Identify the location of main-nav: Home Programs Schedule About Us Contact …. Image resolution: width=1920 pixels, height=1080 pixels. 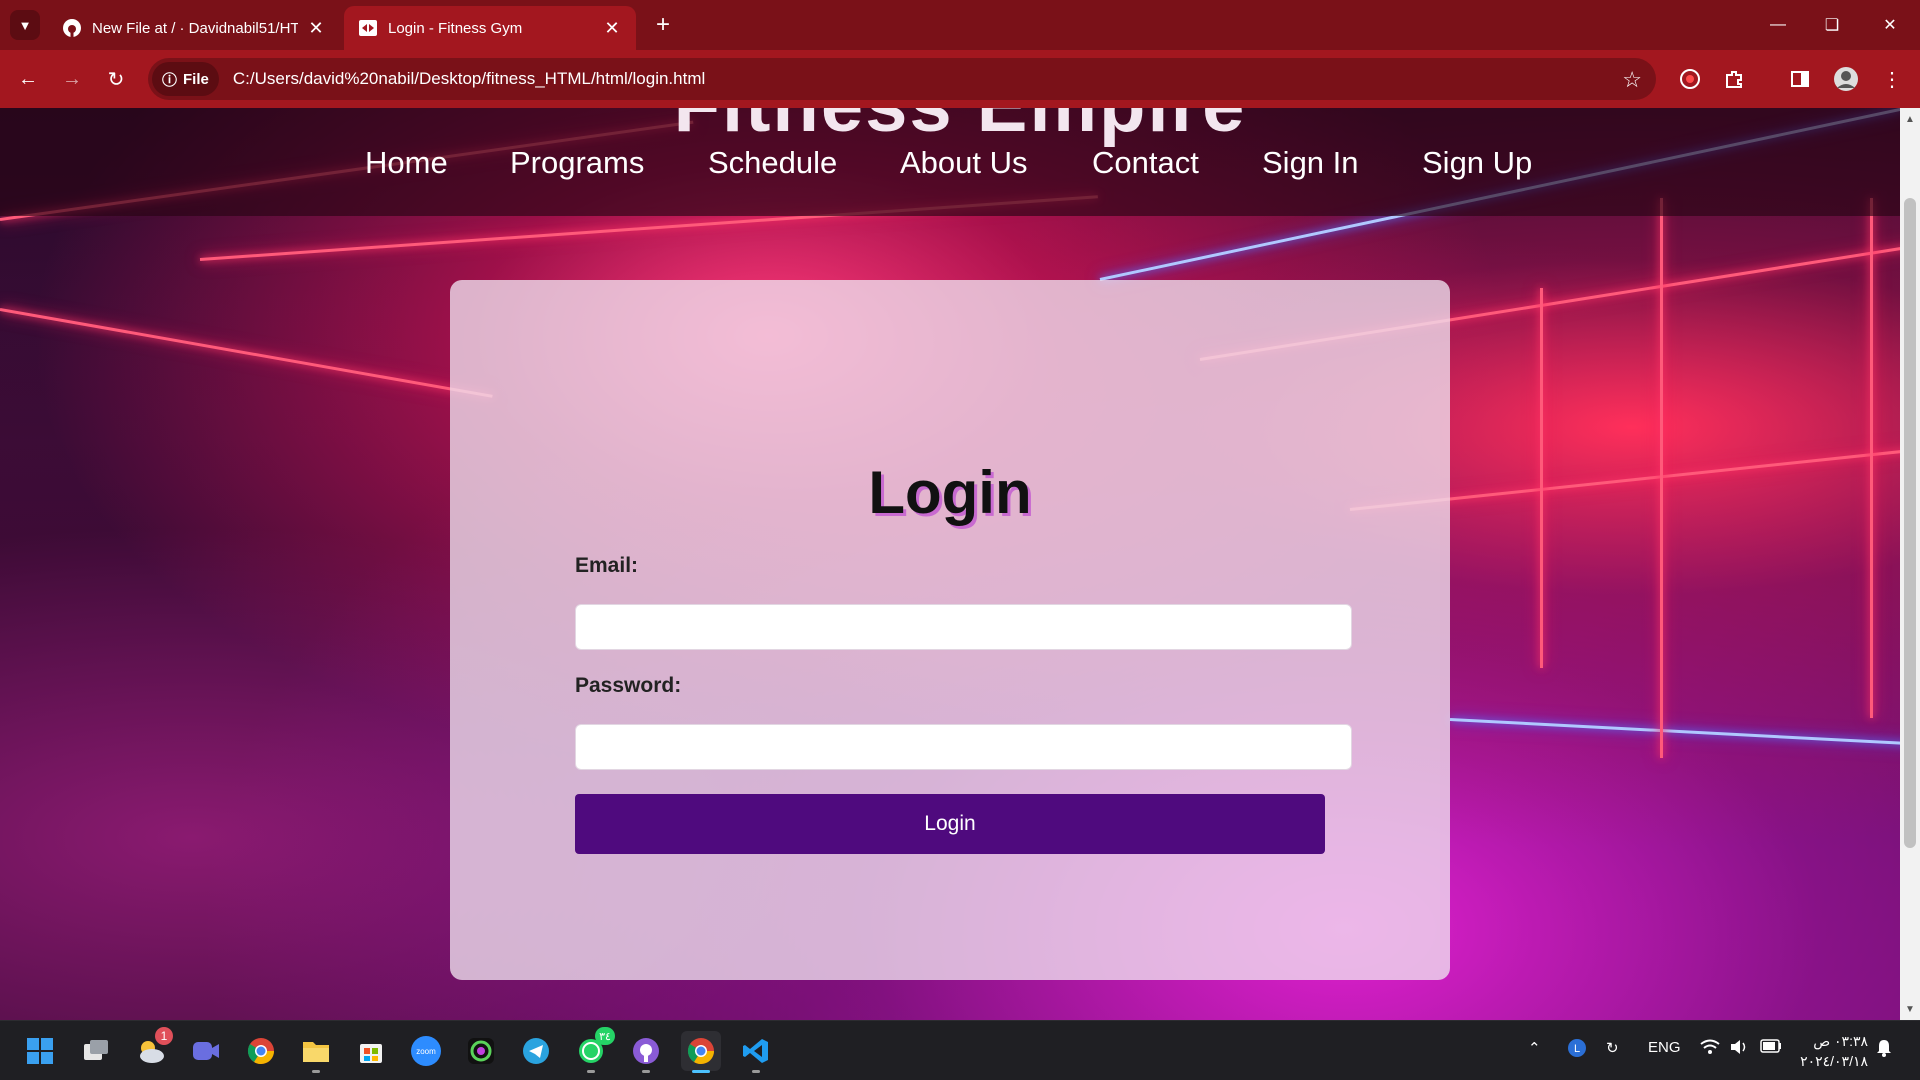
(960, 170).